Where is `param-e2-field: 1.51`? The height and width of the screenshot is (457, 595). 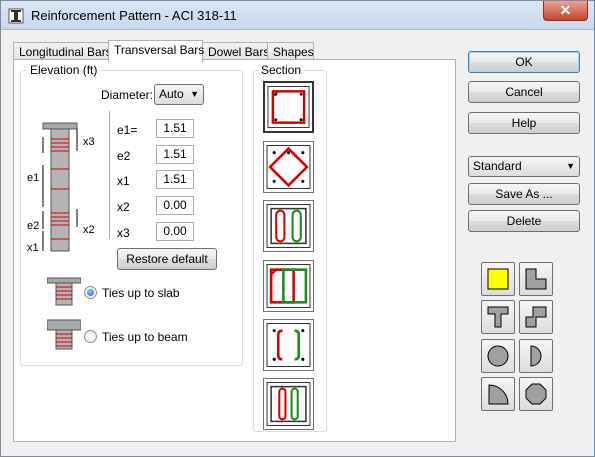 param-e2-field: 1.51 is located at coordinates (175, 154).